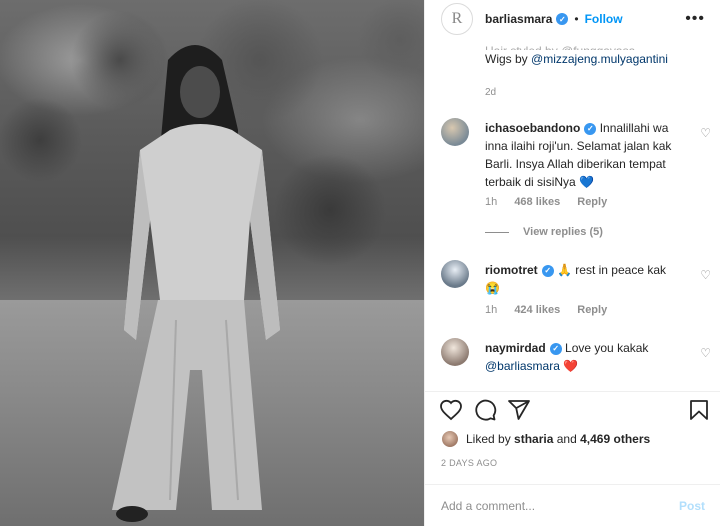 Image resolution: width=720 pixels, height=526 pixels. I want to click on comment-likes: 468 likes, so click(537, 202).